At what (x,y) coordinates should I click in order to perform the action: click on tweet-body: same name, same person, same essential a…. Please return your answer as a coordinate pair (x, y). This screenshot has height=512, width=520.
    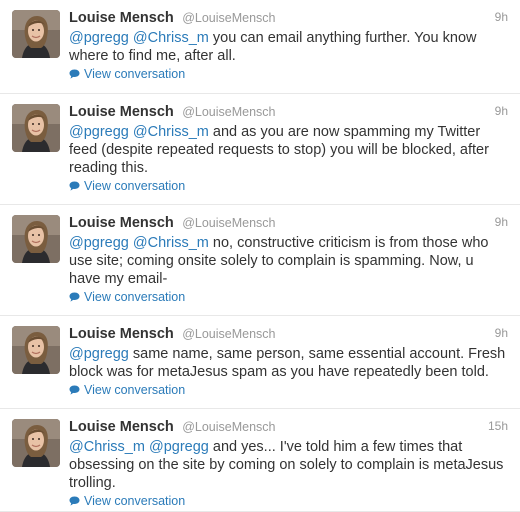
    Looking at the image, I should click on (287, 363).